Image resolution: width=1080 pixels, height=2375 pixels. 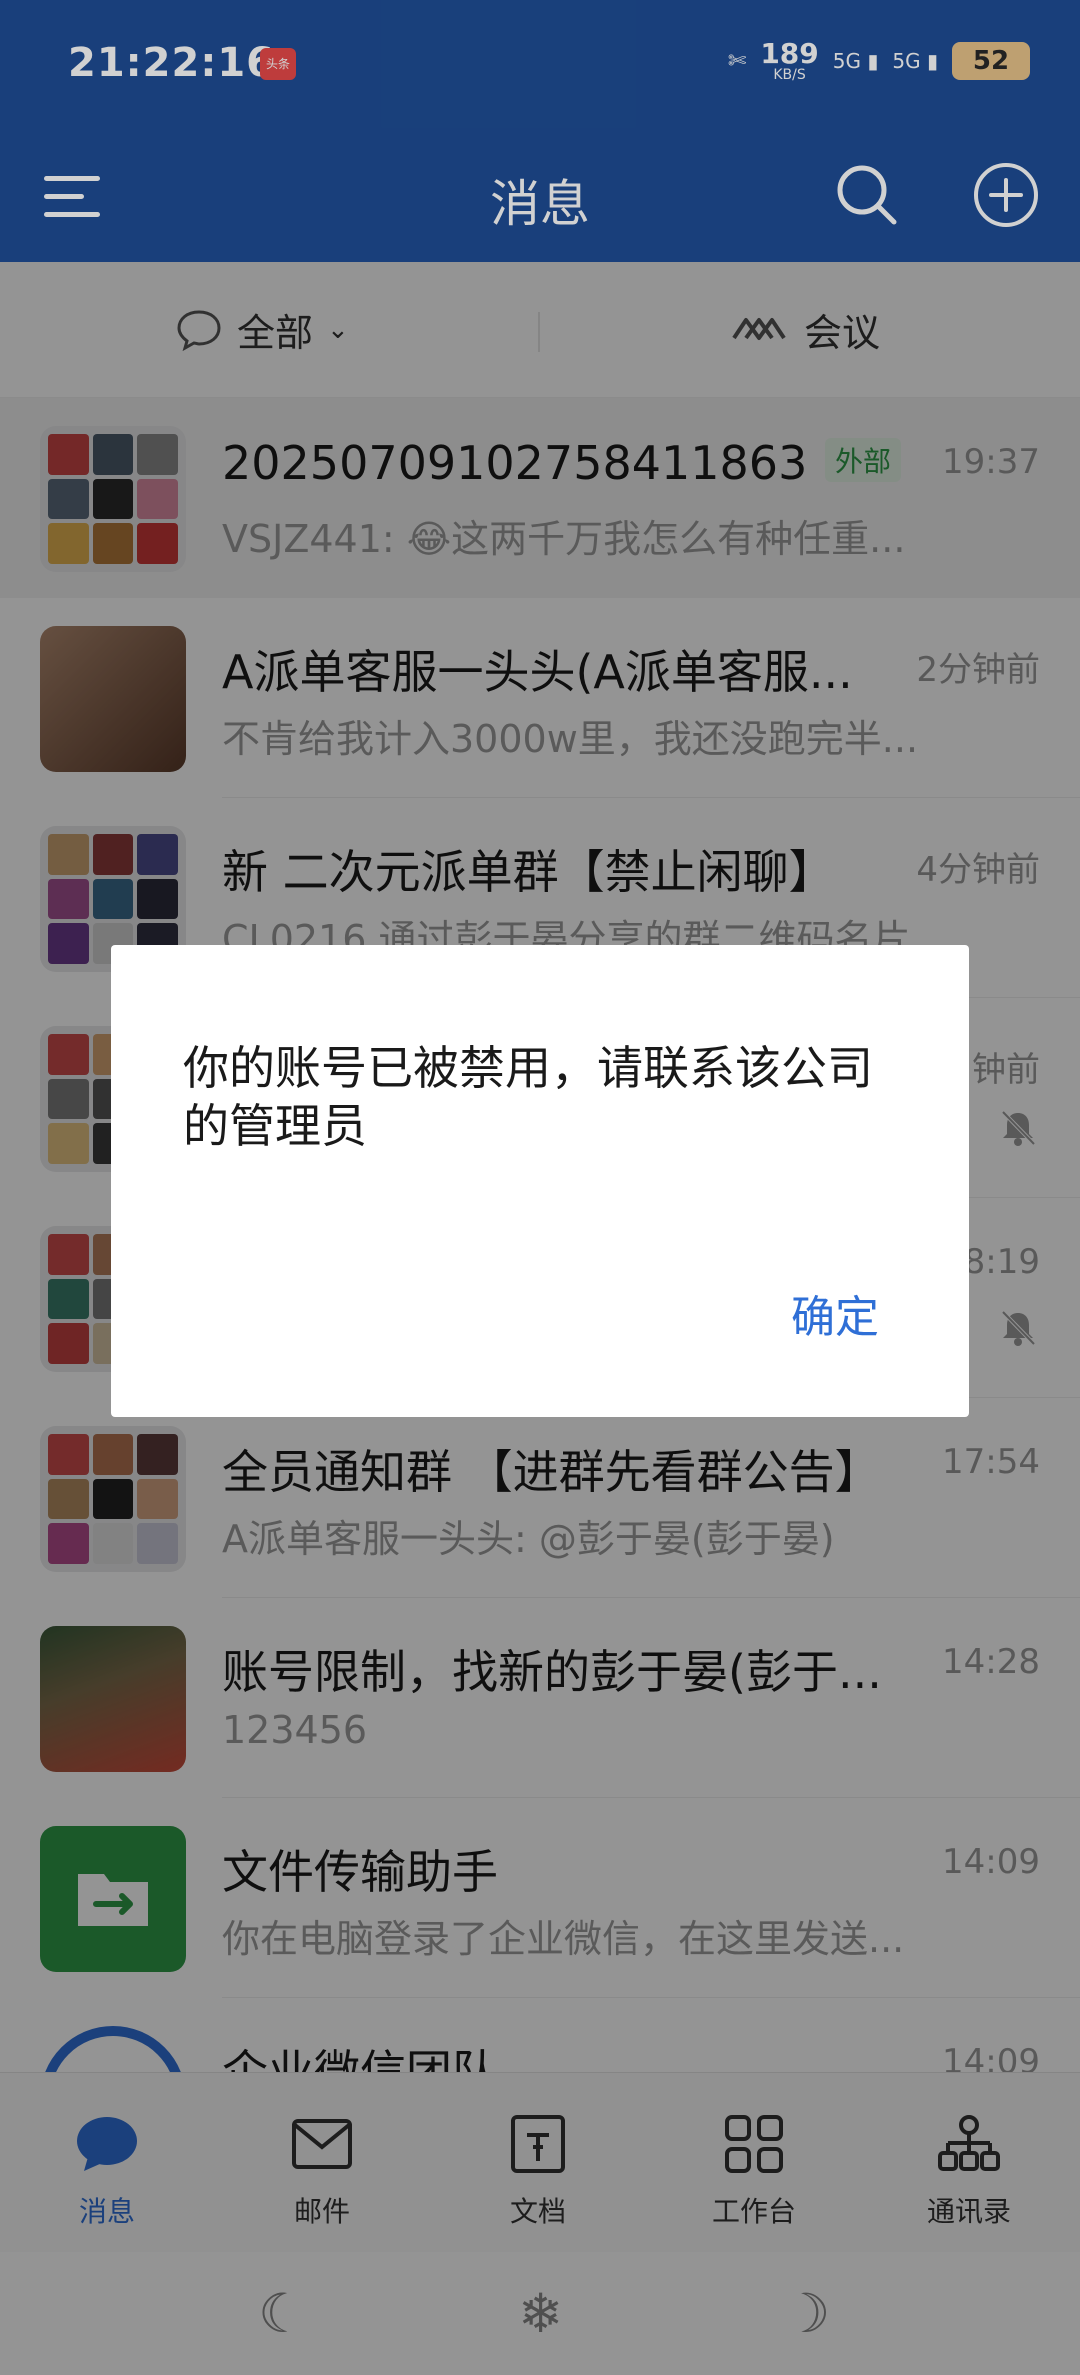 I want to click on dialog-message: 你的账号已被禁用，请联系该公司的管理员, so click(x=528, y=1097).